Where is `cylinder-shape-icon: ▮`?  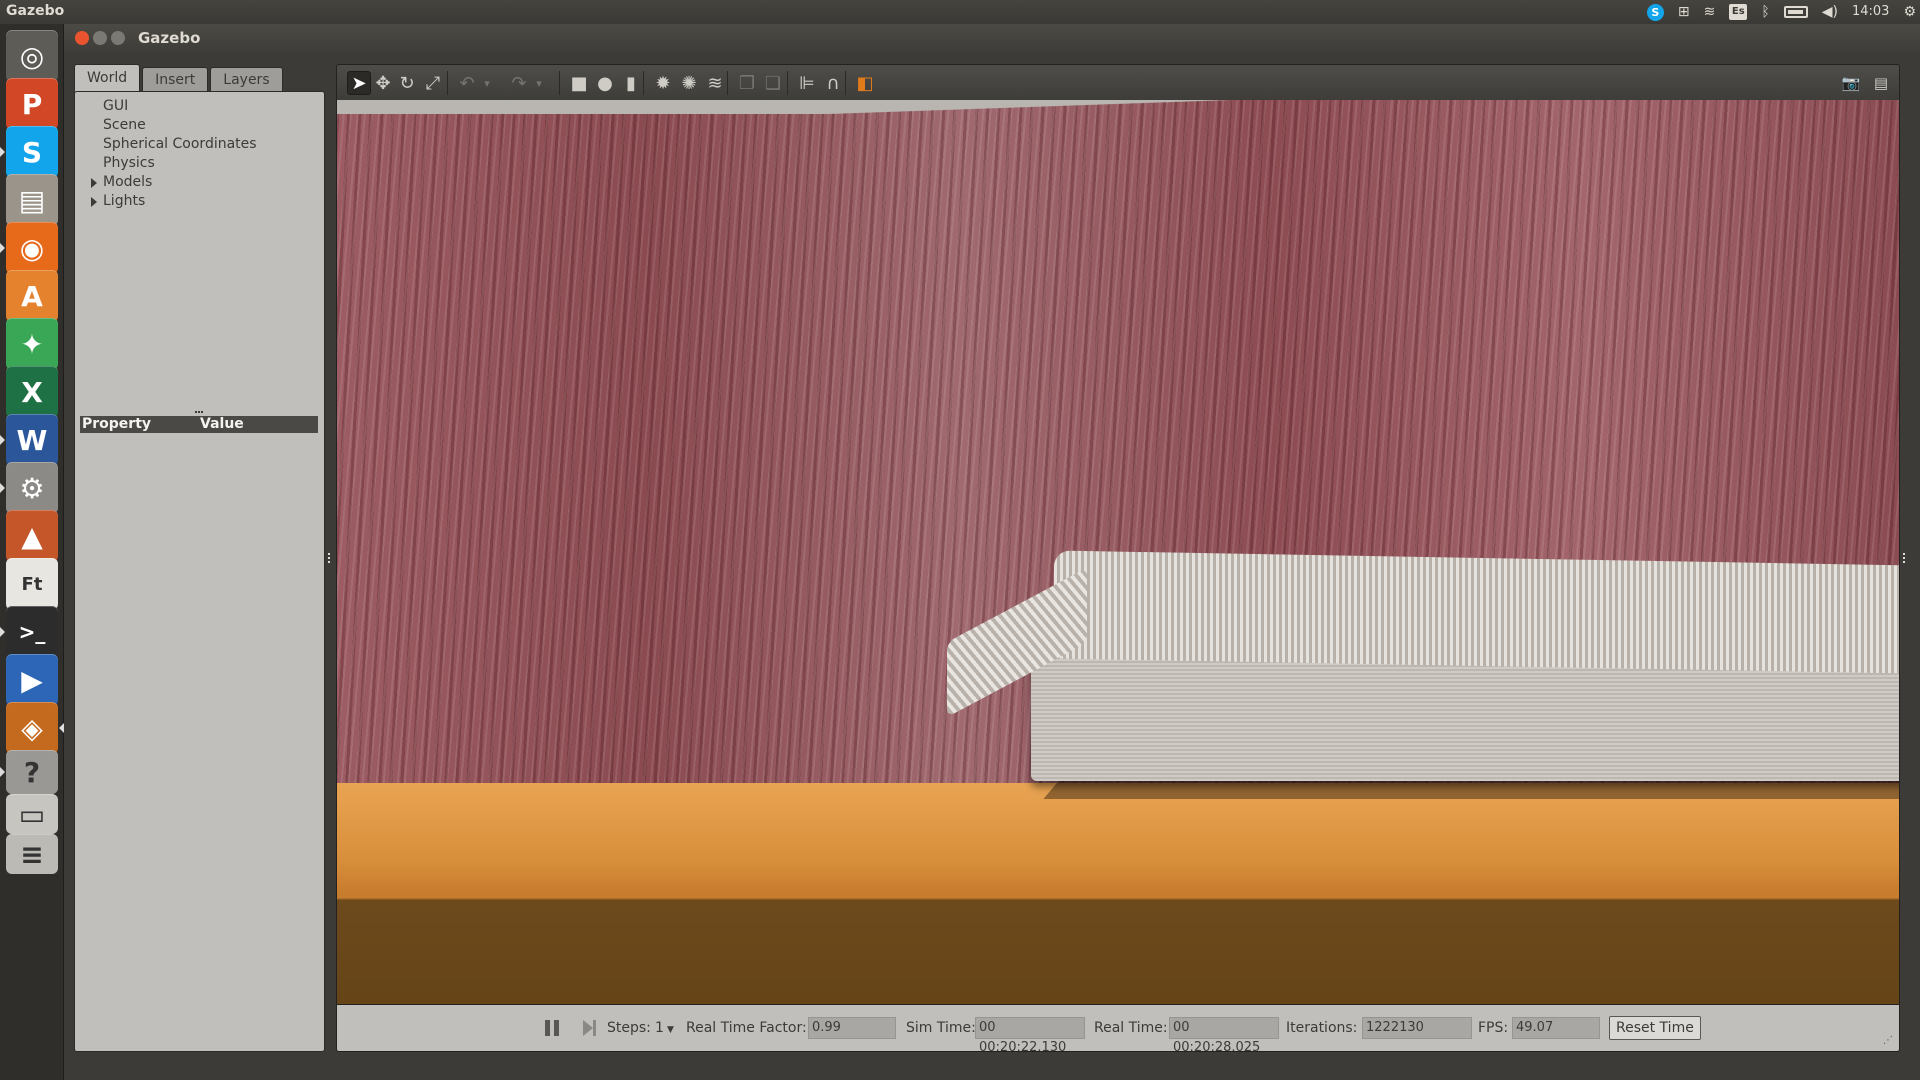
cylinder-shape-icon: ▮ is located at coordinates (631, 83).